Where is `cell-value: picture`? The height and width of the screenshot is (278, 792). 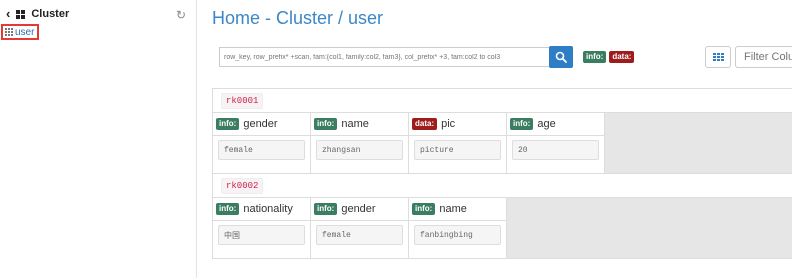 cell-value: picture is located at coordinates (457, 150).